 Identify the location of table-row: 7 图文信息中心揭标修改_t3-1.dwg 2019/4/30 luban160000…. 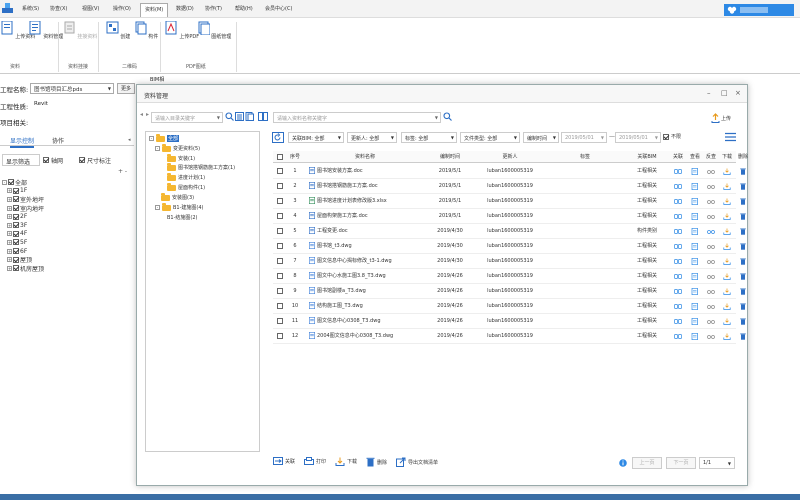
(509, 261).